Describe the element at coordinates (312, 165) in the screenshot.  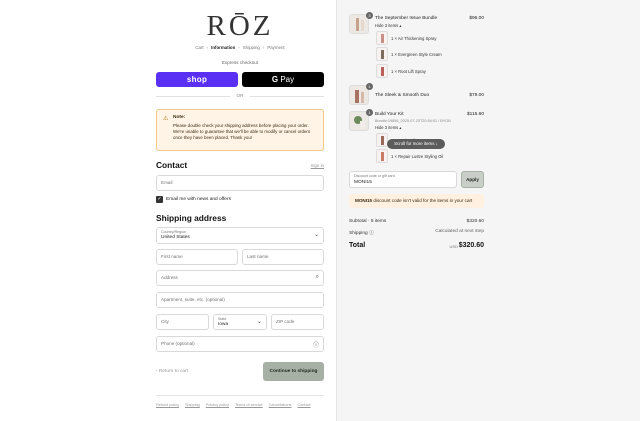
I see `sign-in-link: Sign in` at that location.